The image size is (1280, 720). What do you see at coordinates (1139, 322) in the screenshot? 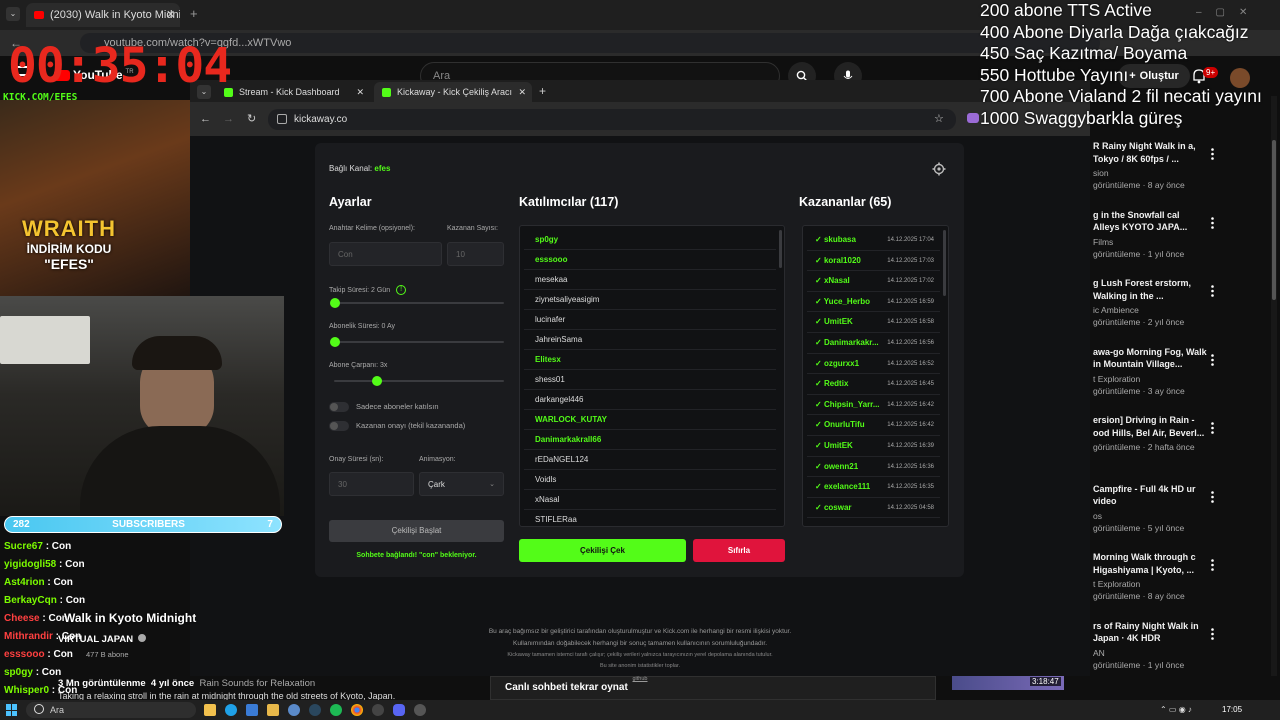
I see `recommendation-views: görüntüleme · 2 yıl önce` at bounding box center [1139, 322].